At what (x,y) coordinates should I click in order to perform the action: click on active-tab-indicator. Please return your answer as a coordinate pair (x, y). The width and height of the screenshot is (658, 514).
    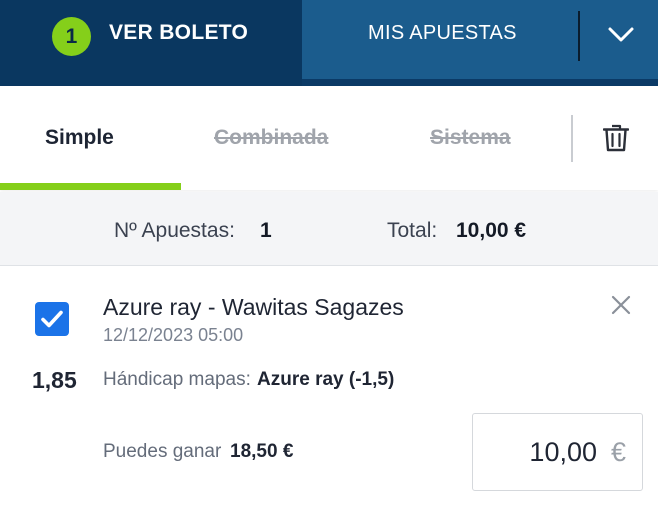
    Looking at the image, I should click on (90, 186).